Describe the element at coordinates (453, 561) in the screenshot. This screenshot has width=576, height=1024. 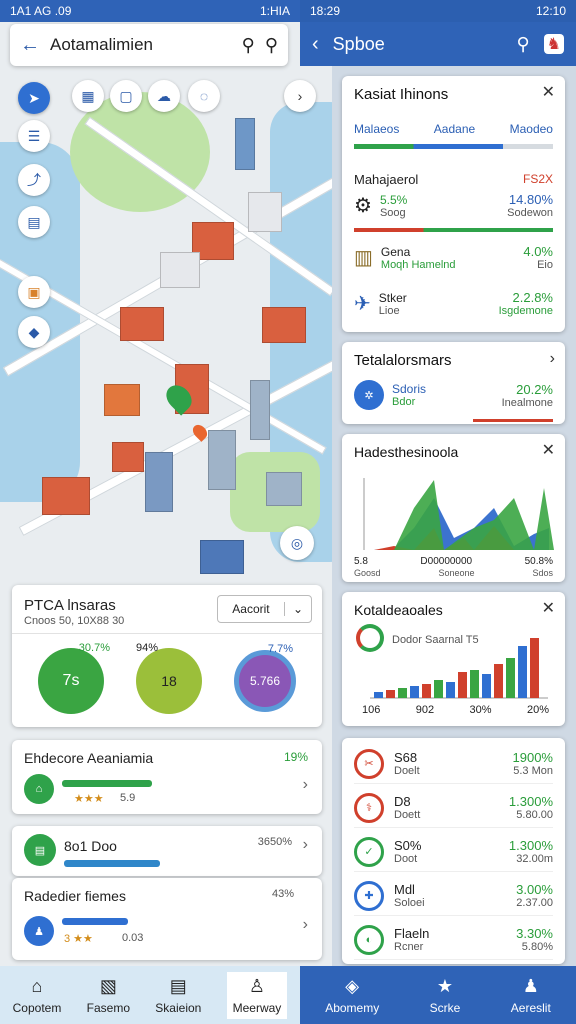
I see `chart-x-labels: 5.8 D00000000 50.8%` at that location.